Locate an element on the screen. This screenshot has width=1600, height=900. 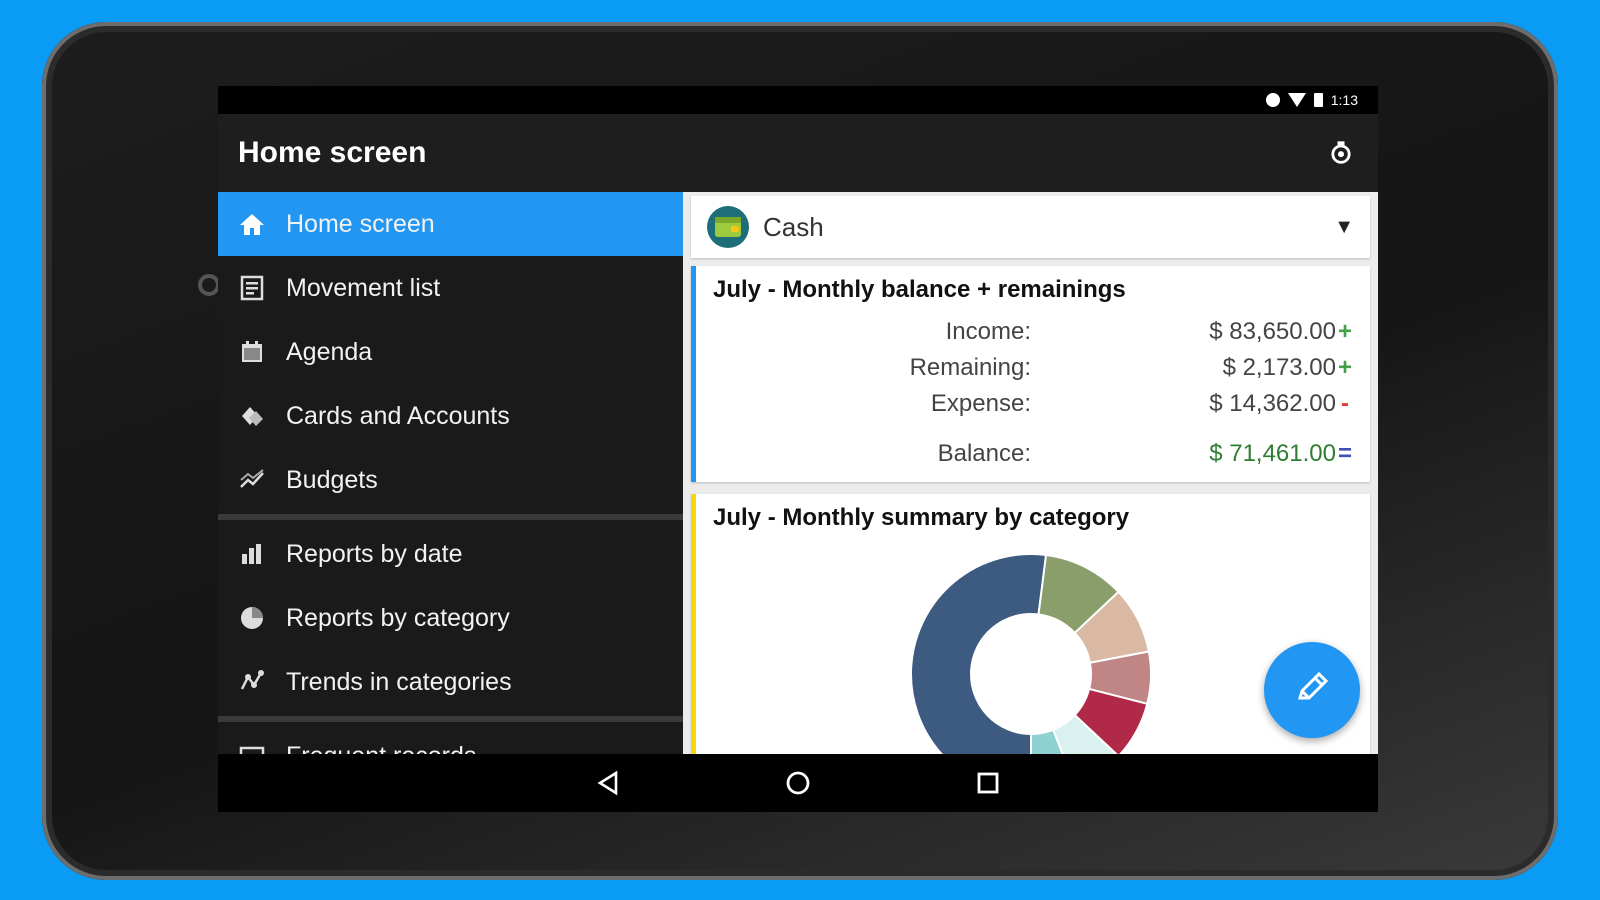
budget-icon is located at coordinates (252, 480).